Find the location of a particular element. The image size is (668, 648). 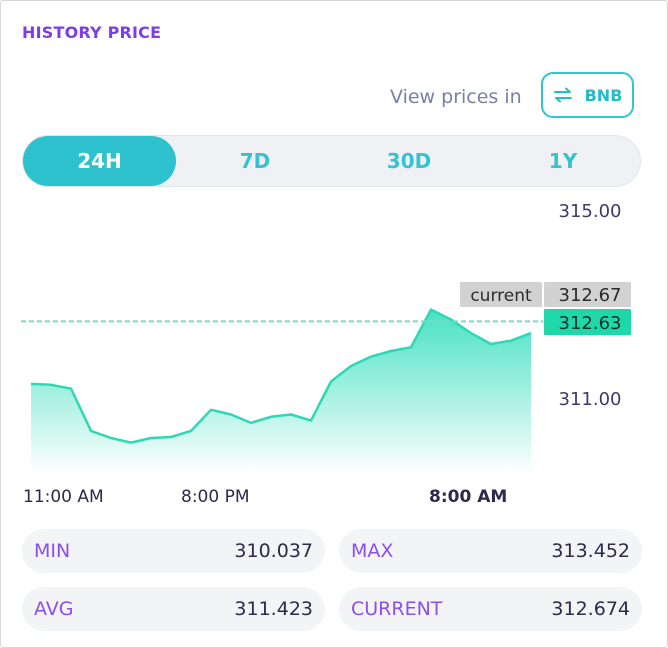

x-tick-label: 11:00 AM is located at coordinates (63, 497).